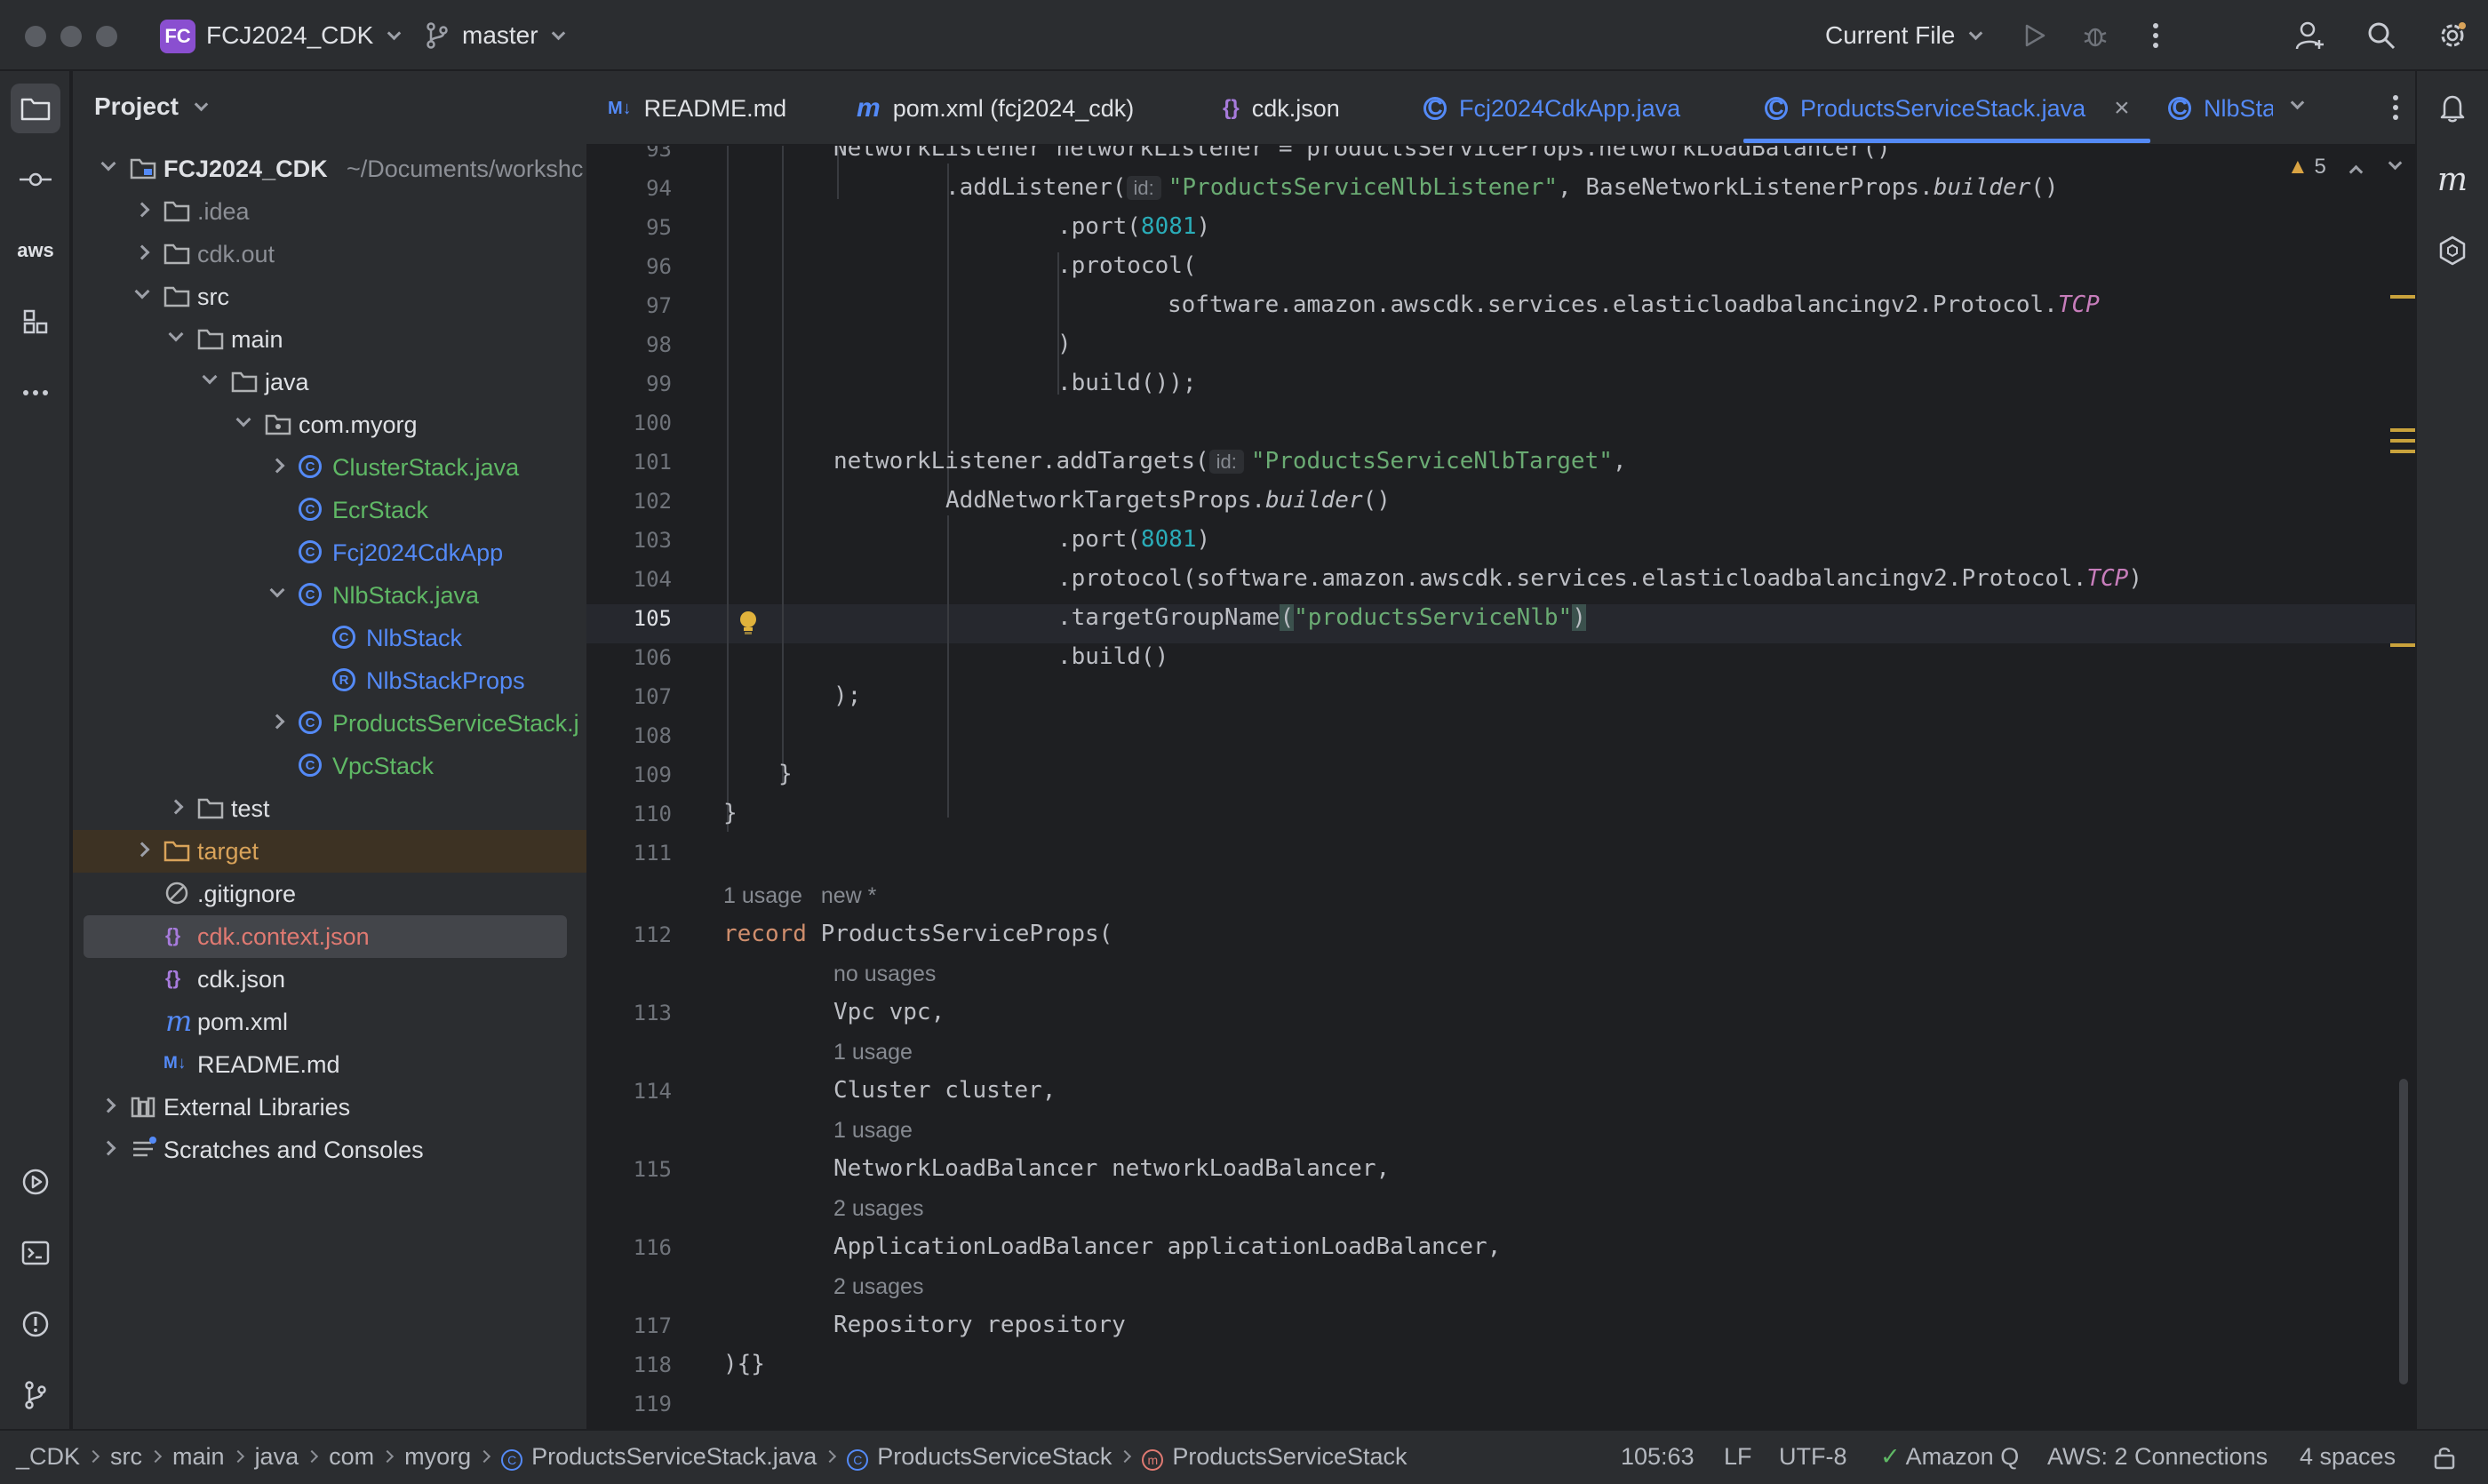 The width and height of the screenshot is (2488, 1484). Describe the element at coordinates (35, 37) in the screenshot. I see `close-window-button` at that location.